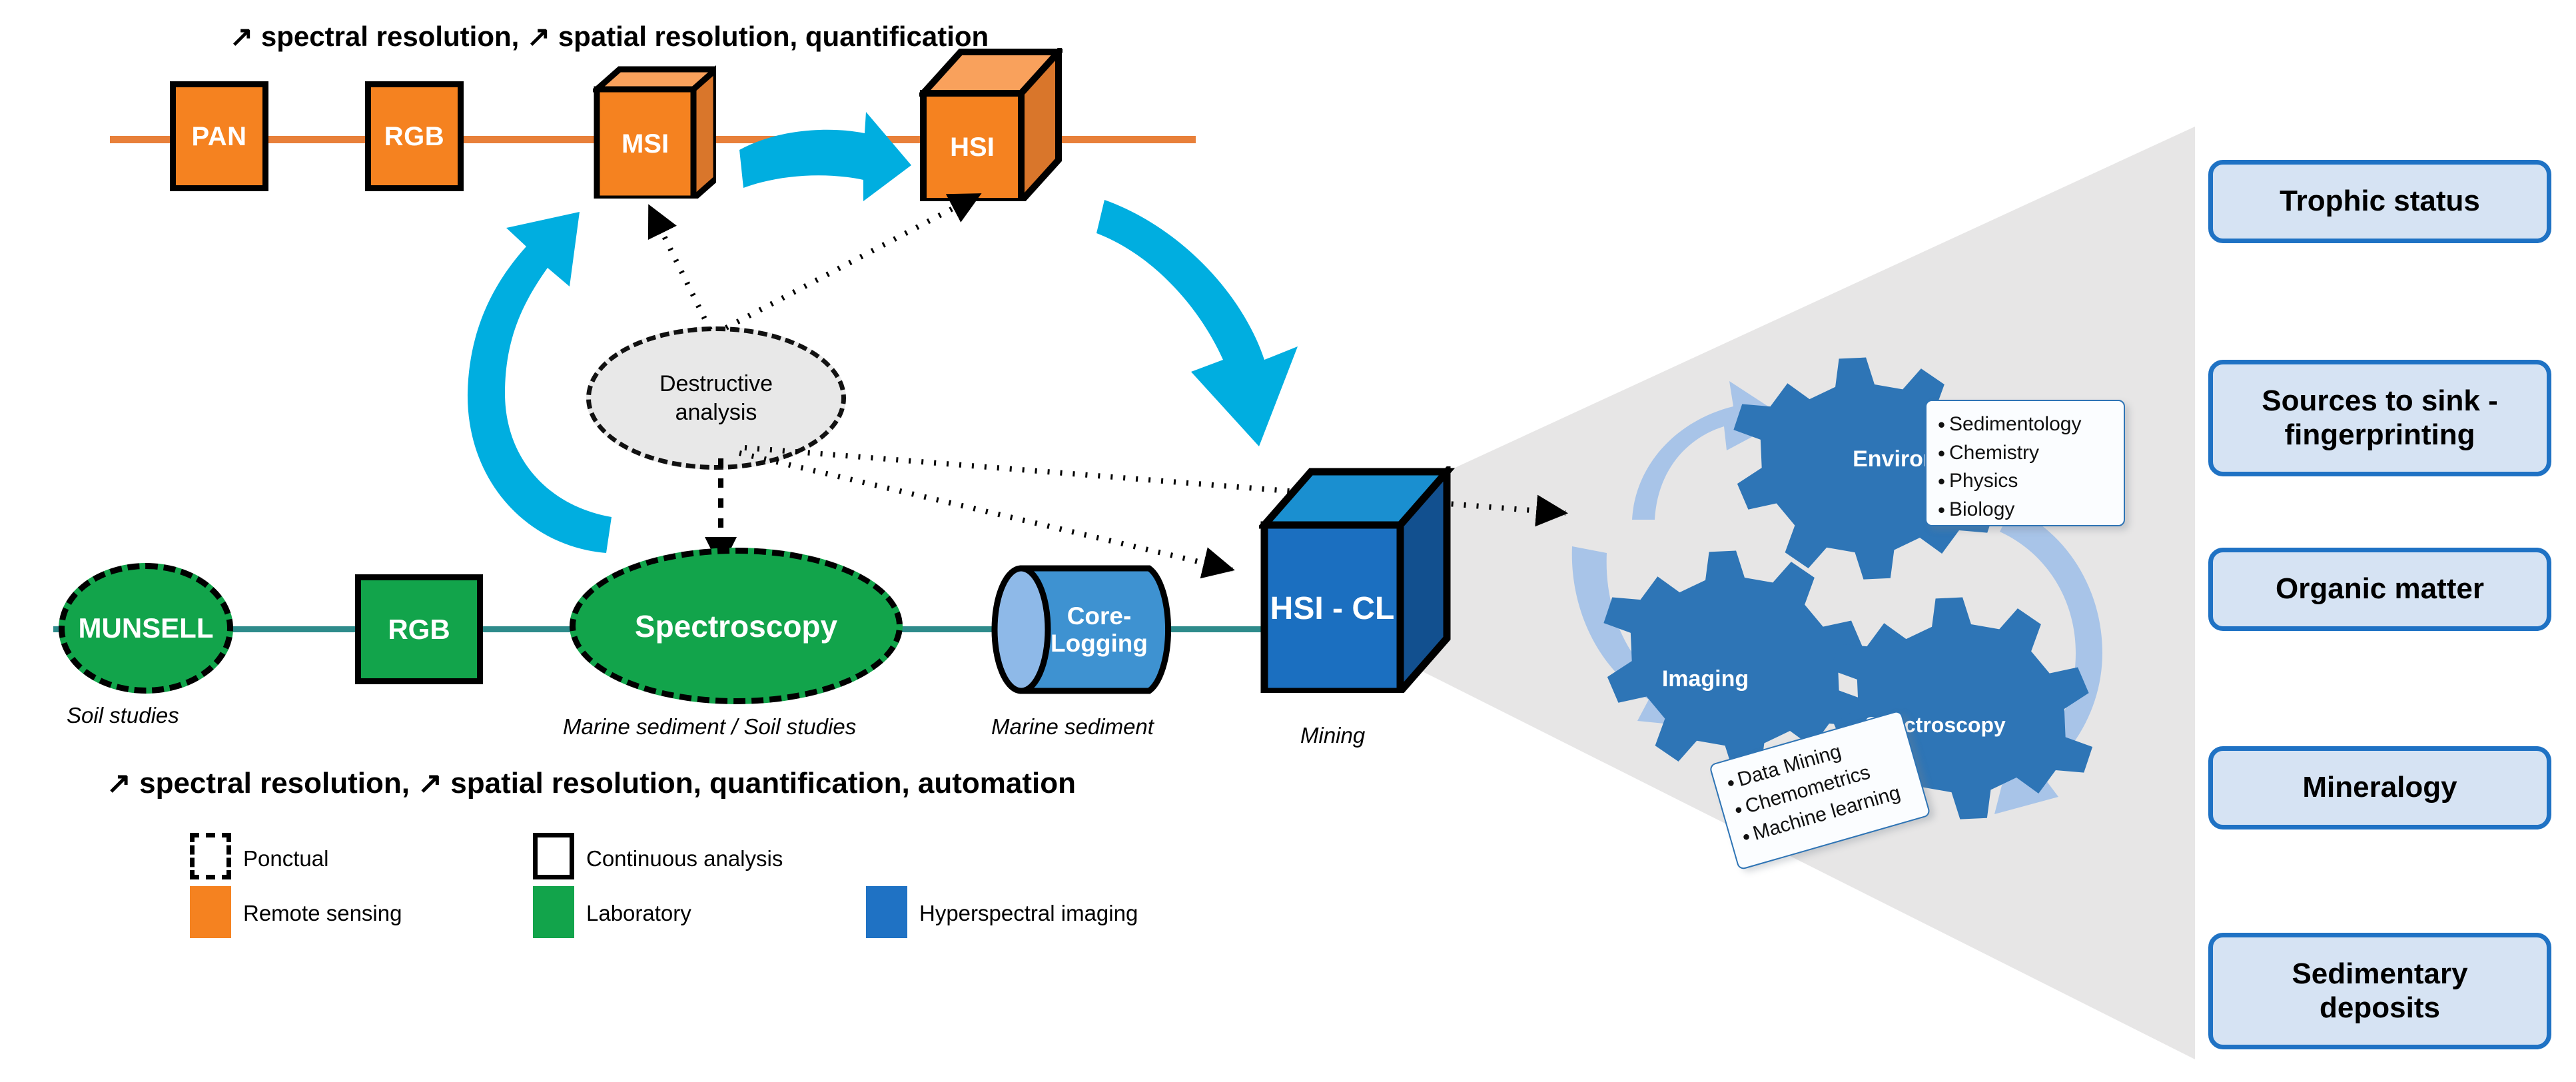  What do you see at coordinates (286, 858) in the screenshot?
I see `legend-label-ponctual: Ponctual` at bounding box center [286, 858].